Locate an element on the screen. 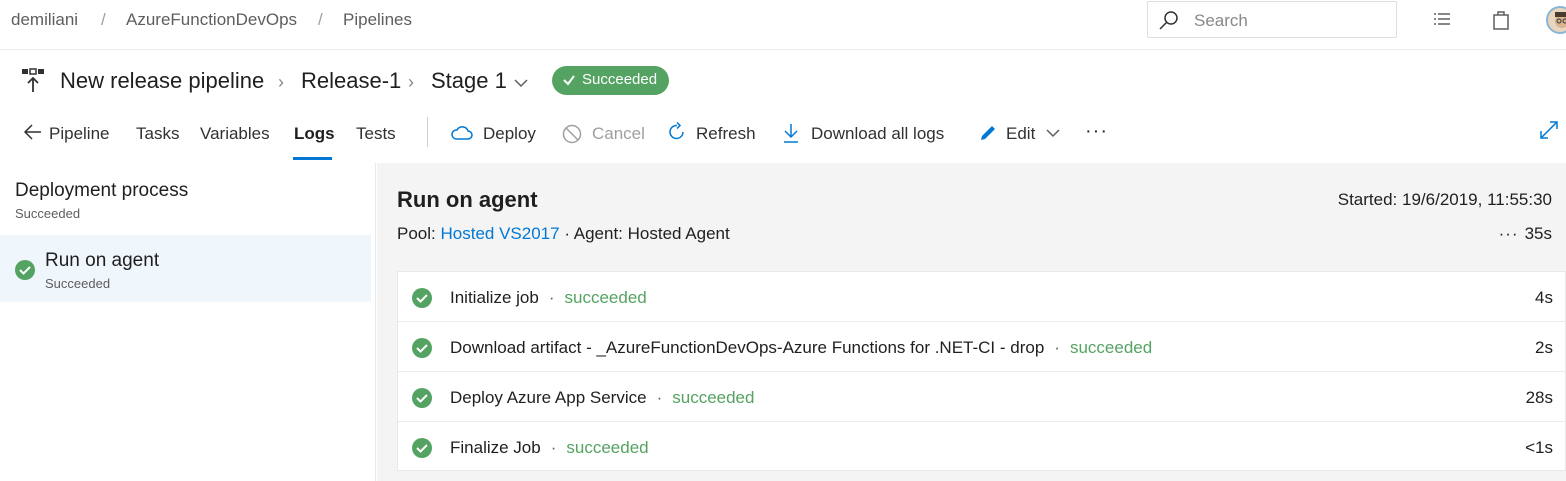 Image resolution: width=1566 pixels, height=481 pixels. status-badge-label: Succeeded is located at coordinates (620, 79).